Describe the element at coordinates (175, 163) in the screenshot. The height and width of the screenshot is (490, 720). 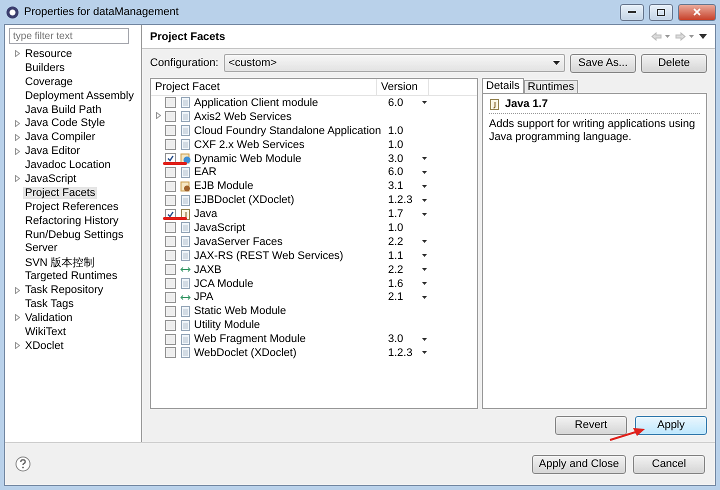
I see `highlight-underline` at that location.